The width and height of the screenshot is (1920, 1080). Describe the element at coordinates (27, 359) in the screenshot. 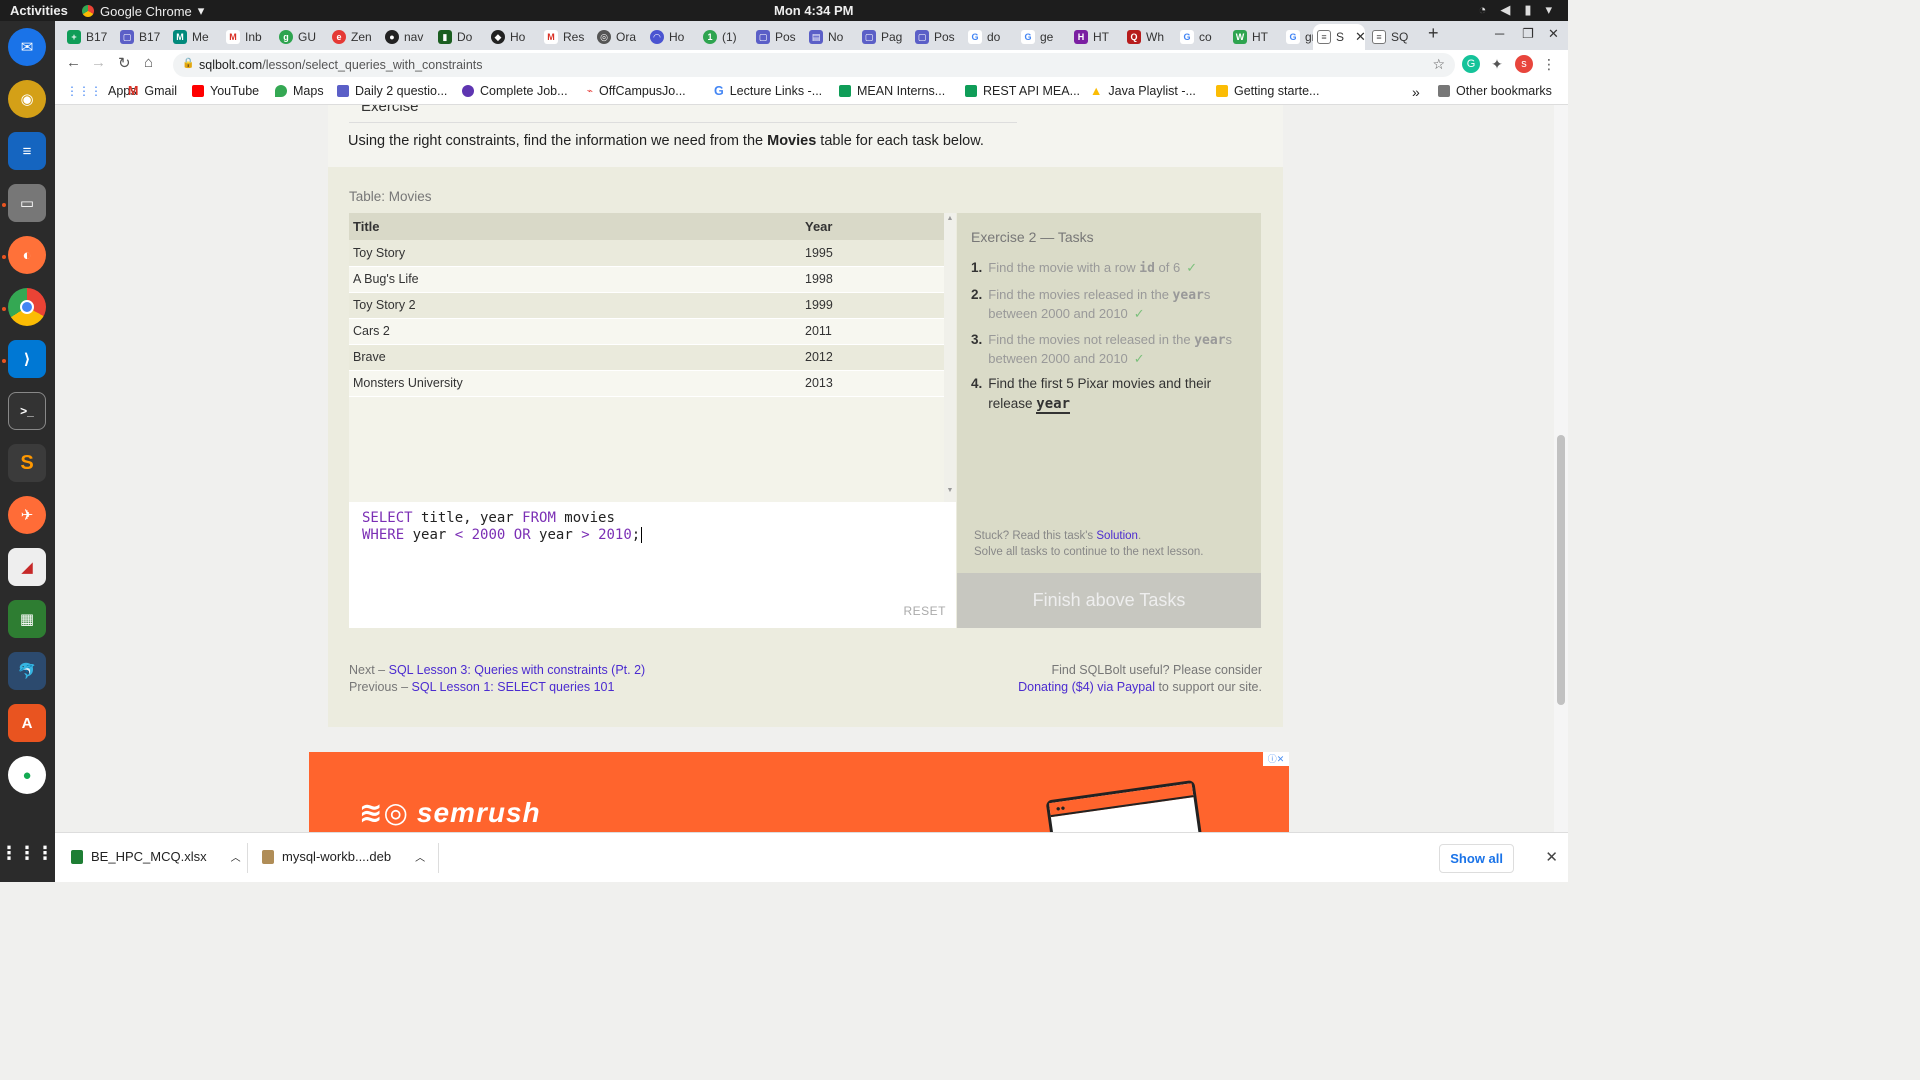

I see `vscode-icon: ⟩` at that location.